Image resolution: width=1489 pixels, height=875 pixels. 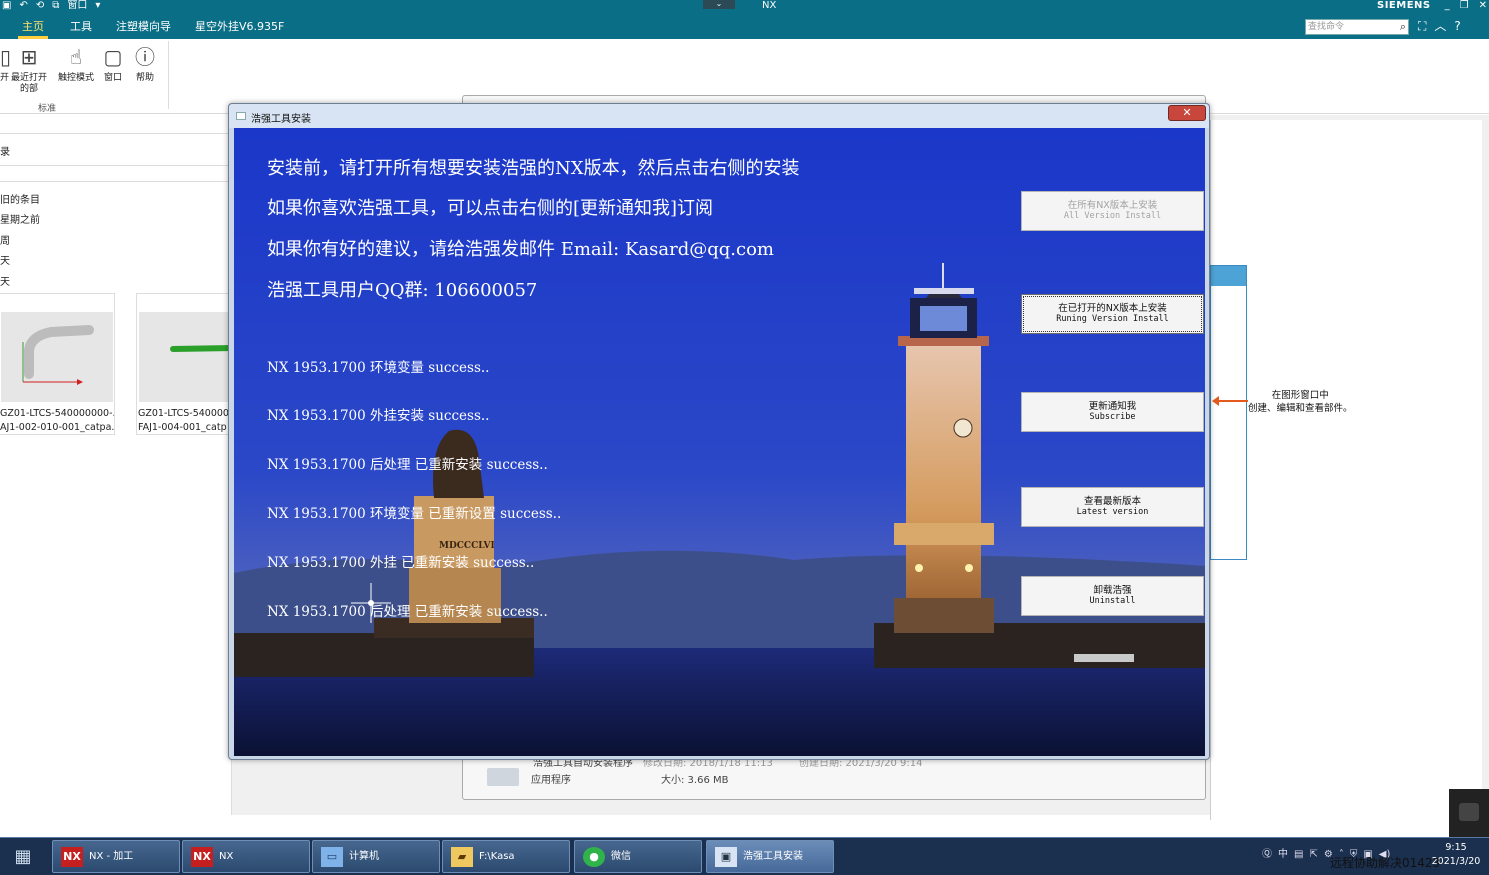 I want to click on remote-assist-watermark: 远程协助解决01423, so click(x=1385, y=863).